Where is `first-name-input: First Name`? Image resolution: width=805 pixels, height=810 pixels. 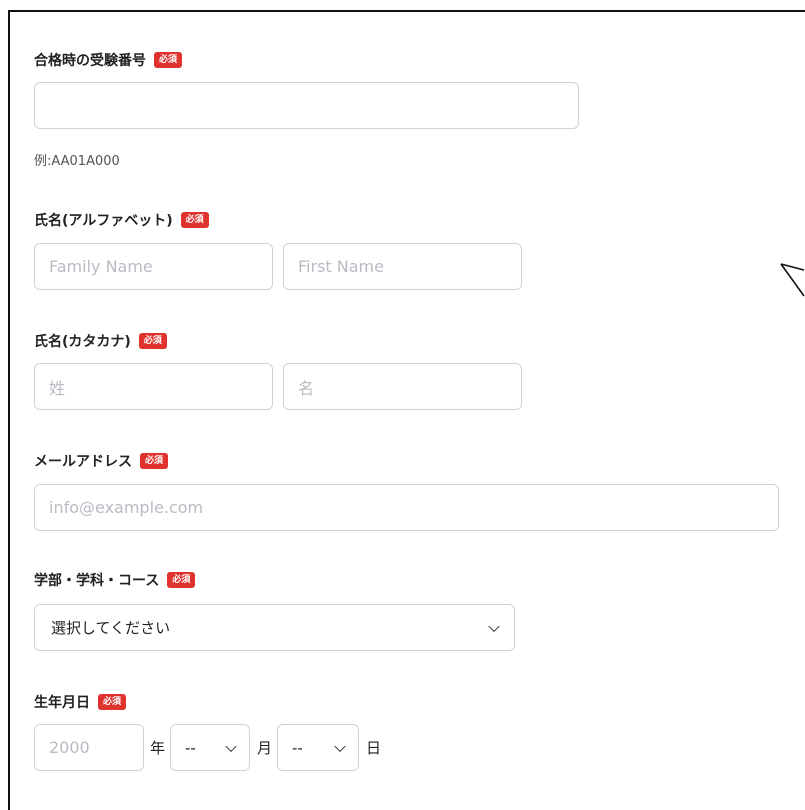 first-name-input: First Name is located at coordinates (402, 266).